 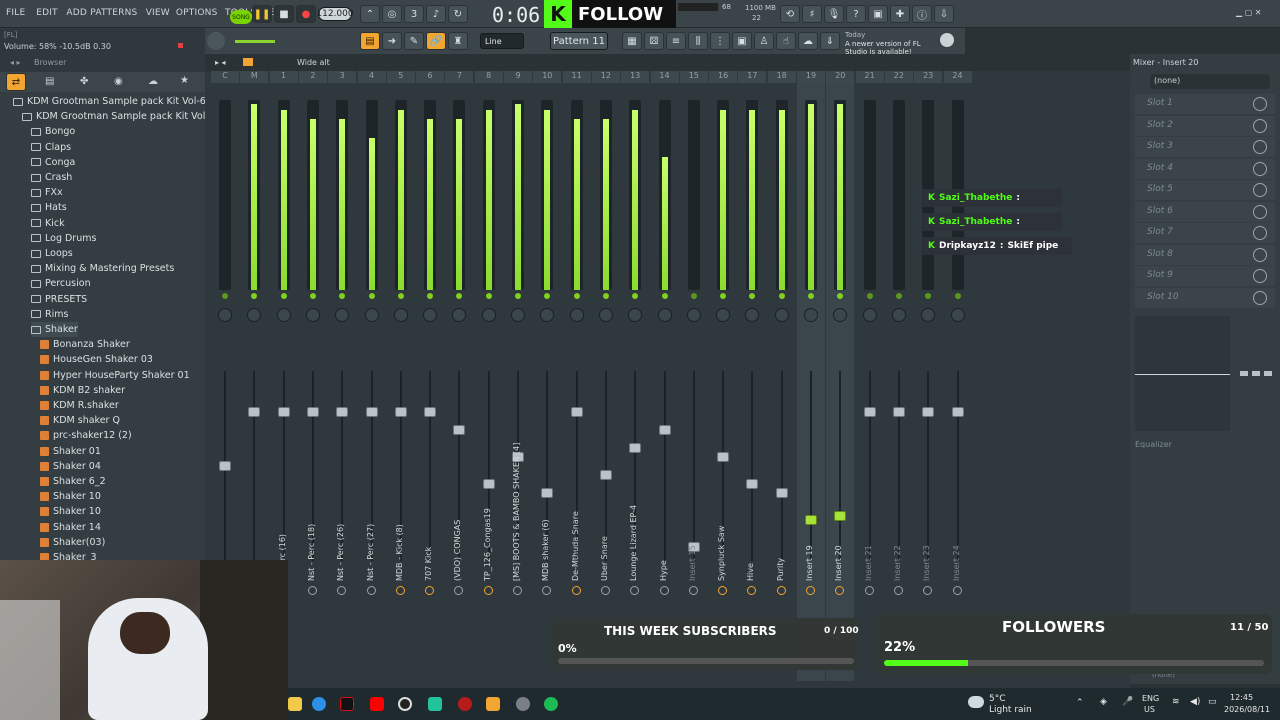 What do you see at coordinates (372, 541) in the screenshot?
I see `strip-label: Nst - Perc (27)` at bounding box center [372, 541].